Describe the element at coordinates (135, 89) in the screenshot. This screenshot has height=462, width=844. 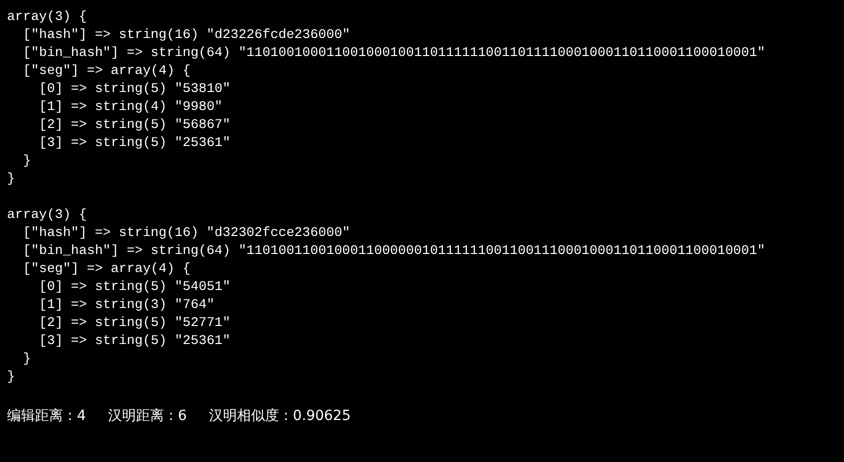
I see `console-line: [0] => string(5) "53810"` at that location.